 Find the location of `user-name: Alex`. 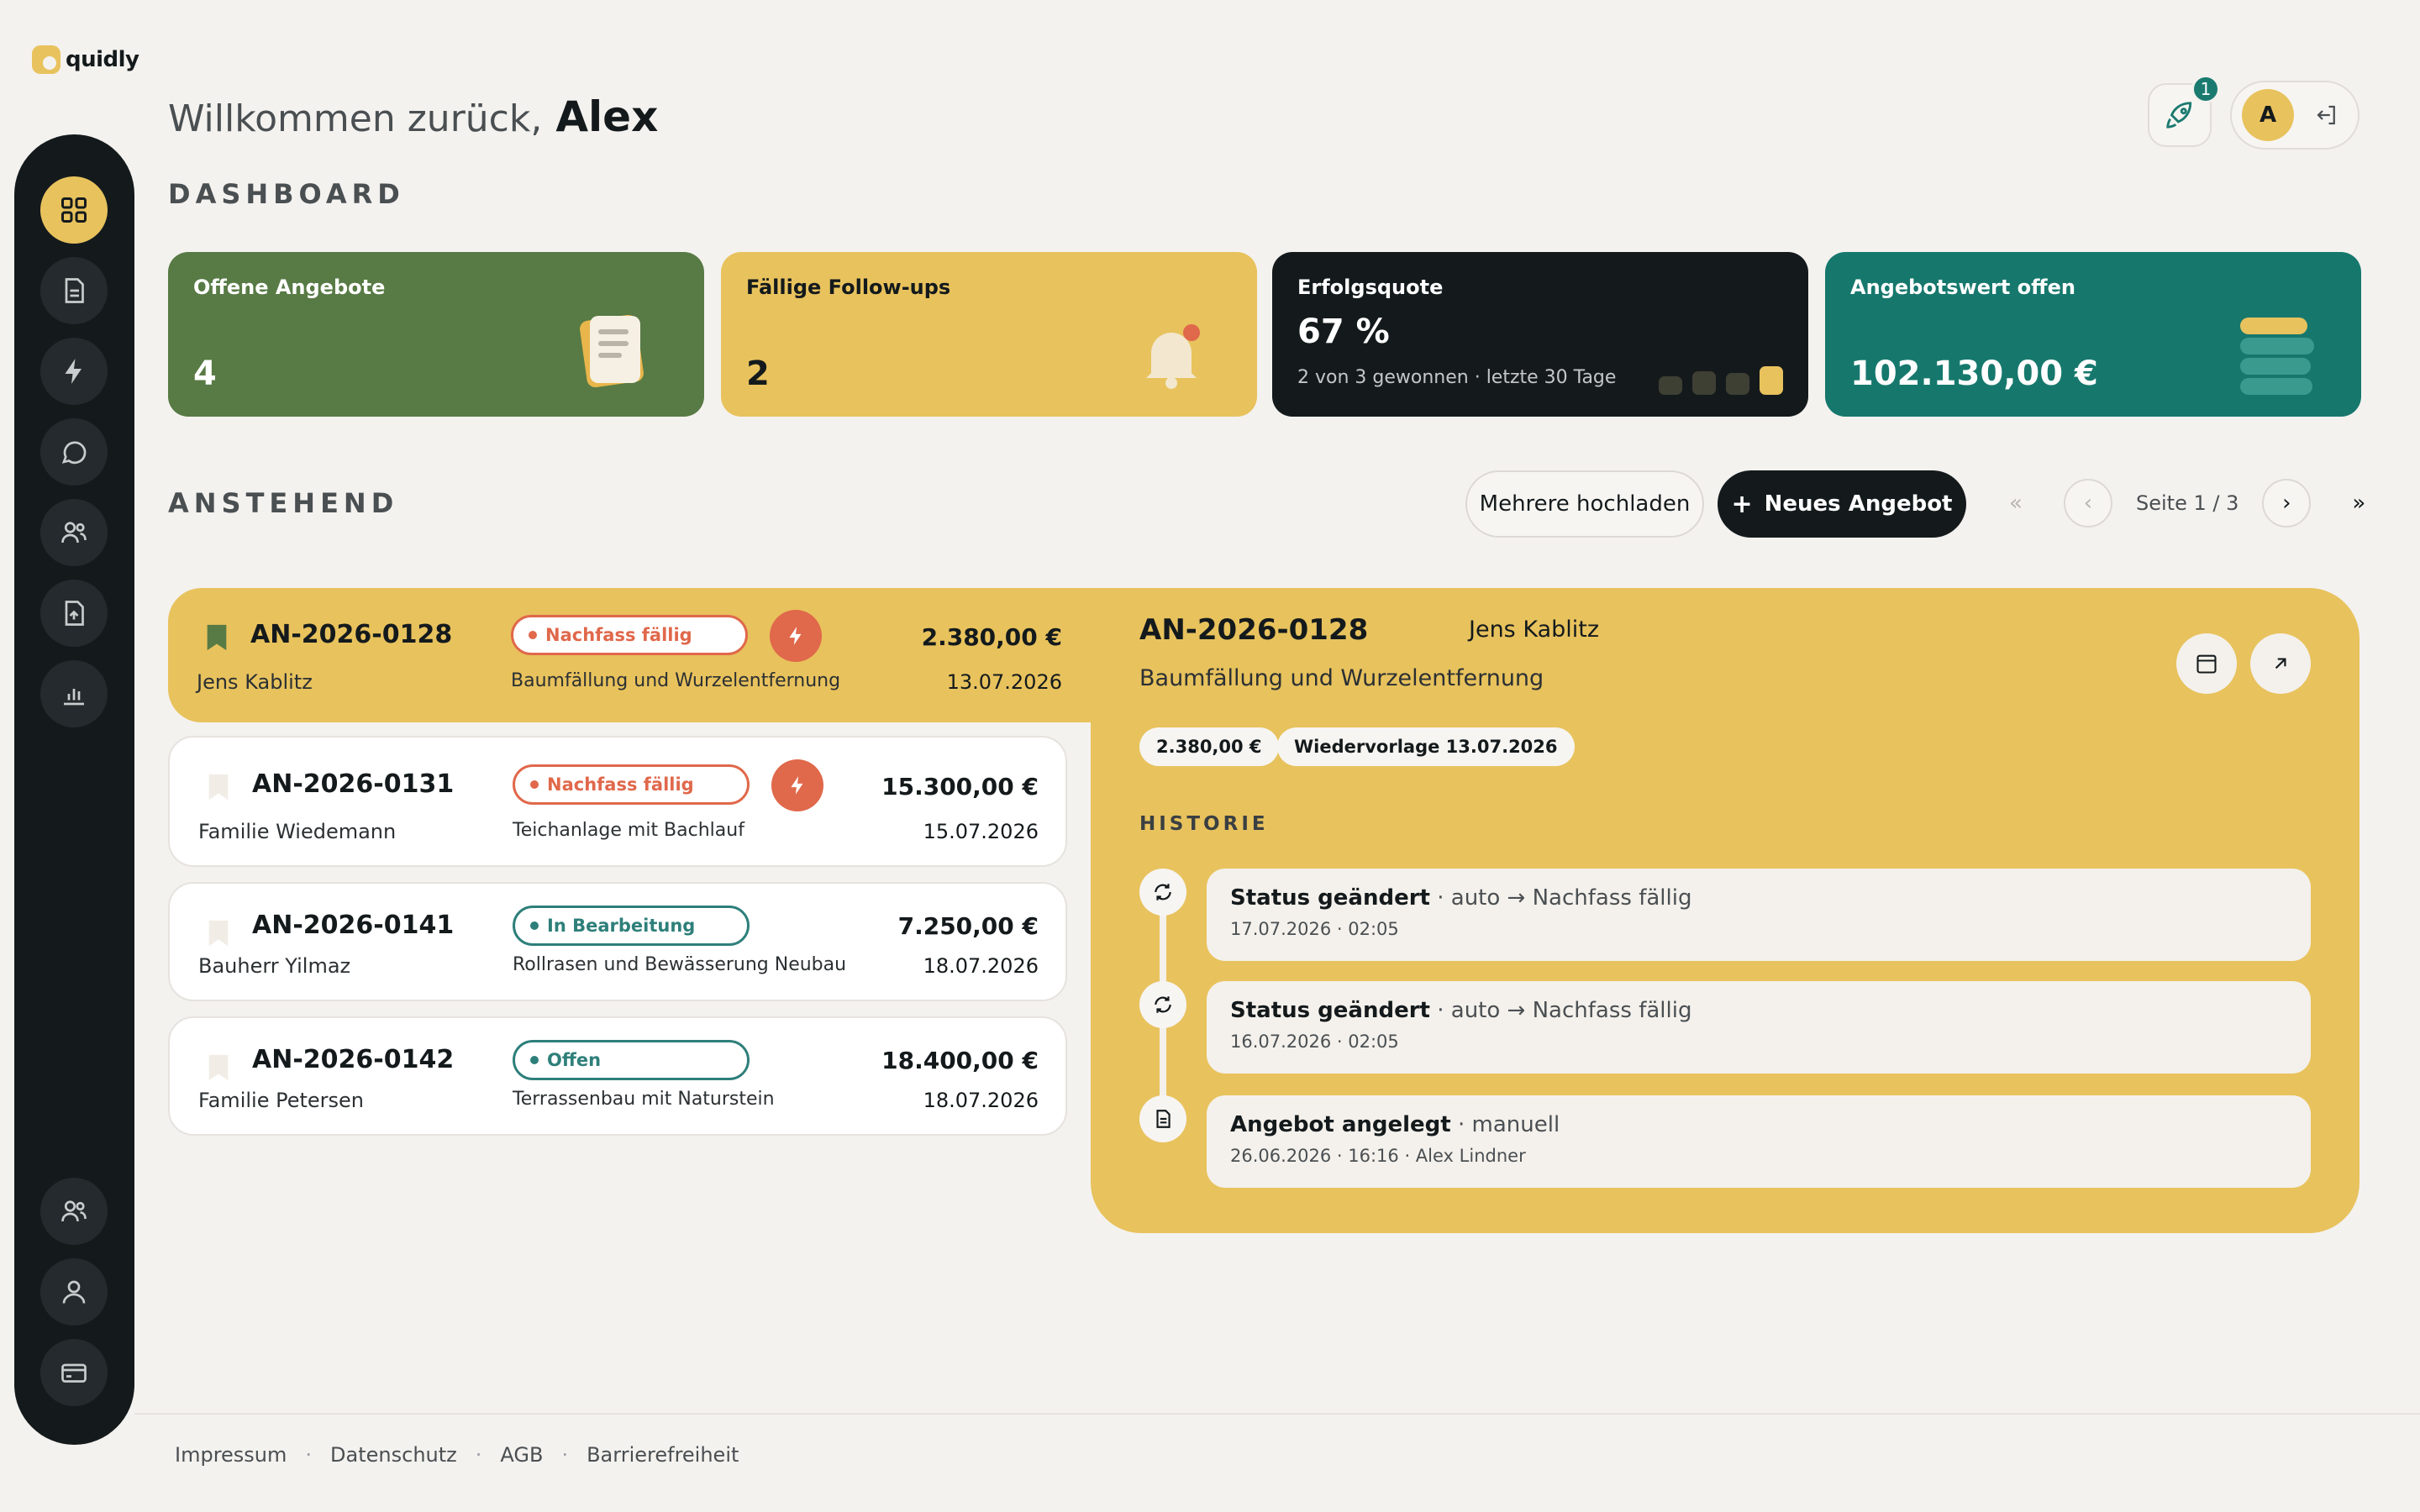

user-name: Alex is located at coordinates (607, 116).